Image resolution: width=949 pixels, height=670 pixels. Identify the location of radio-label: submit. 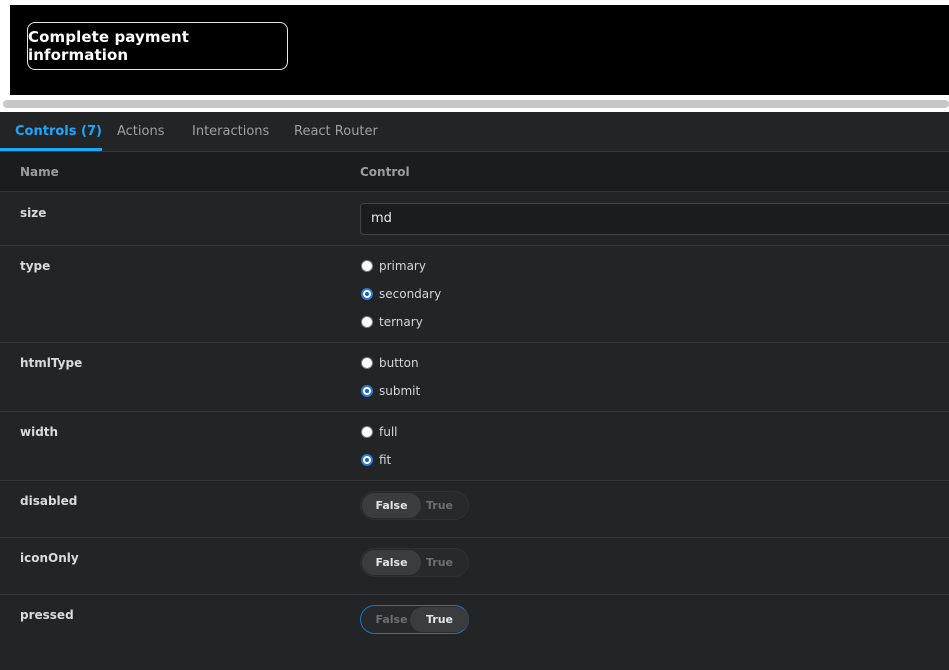
(400, 391).